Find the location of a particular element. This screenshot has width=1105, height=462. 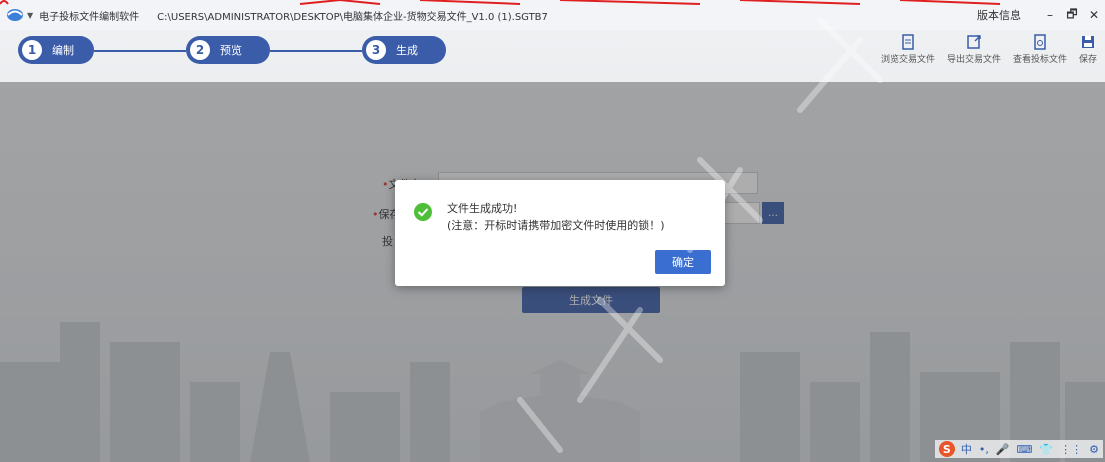

close-button: ✕ is located at coordinates (1094, 15).